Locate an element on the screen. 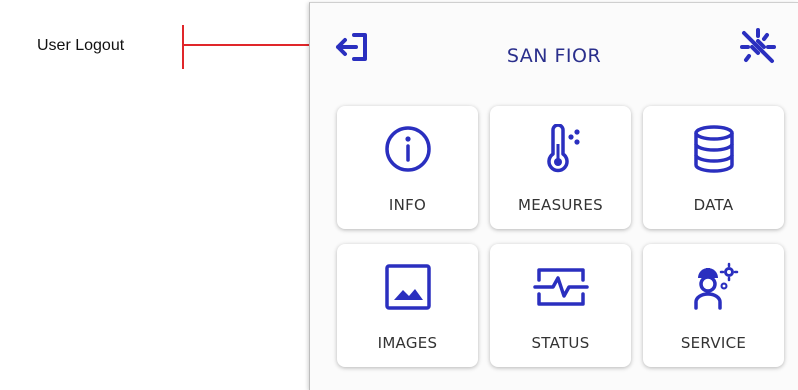 The width and height of the screenshot is (798, 390). tile-images: IMAGES is located at coordinates (407, 305).